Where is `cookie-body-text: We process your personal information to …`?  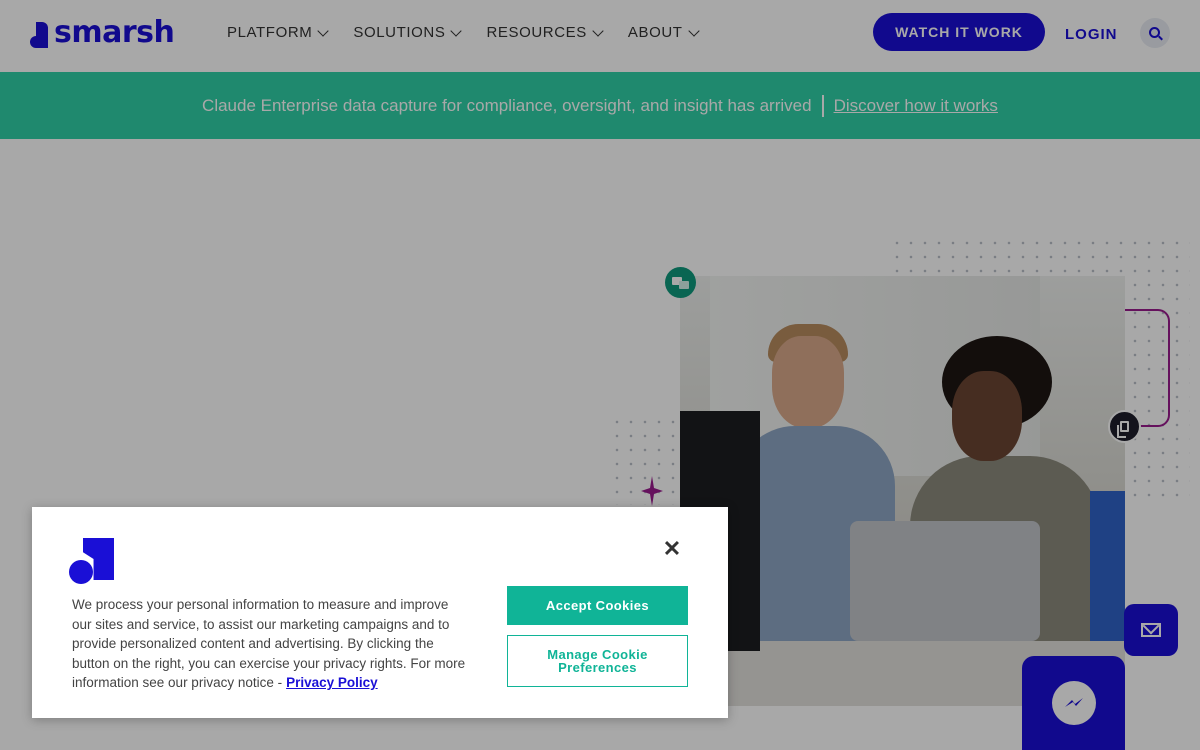
cookie-body-text: We process your personal information to … is located at coordinates (269, 644).